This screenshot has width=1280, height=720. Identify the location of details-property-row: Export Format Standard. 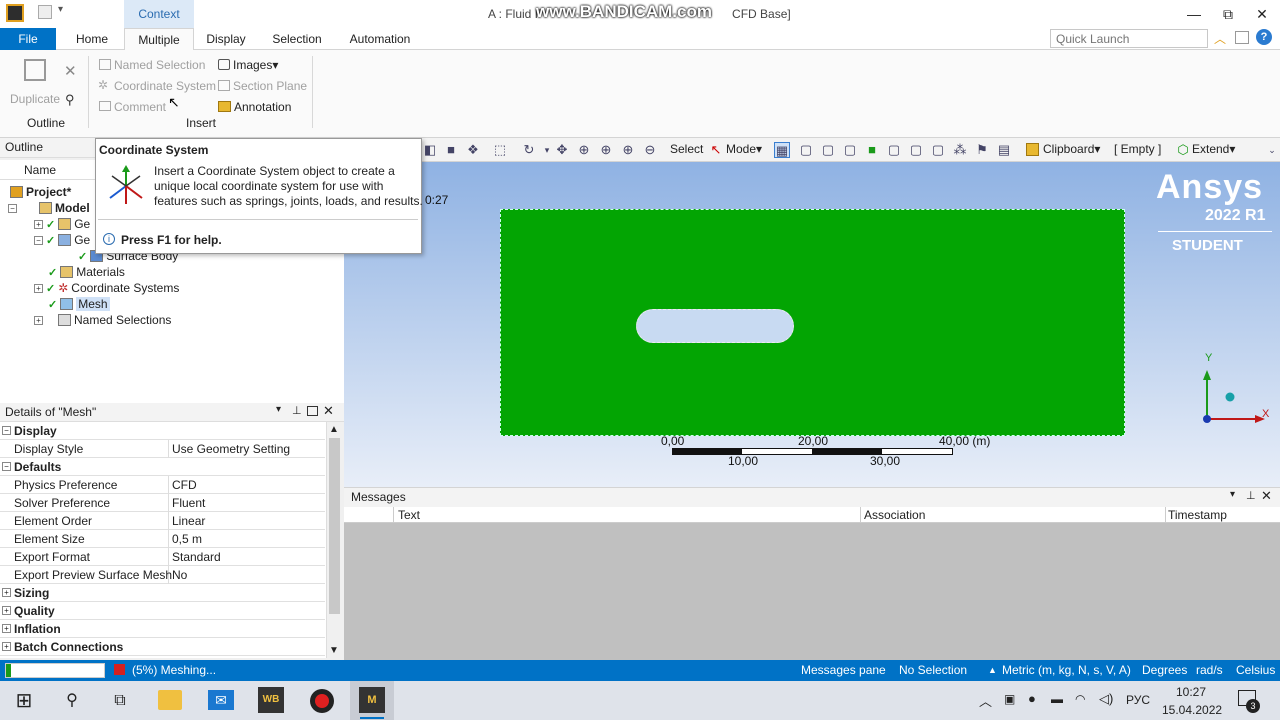
(162, 557).